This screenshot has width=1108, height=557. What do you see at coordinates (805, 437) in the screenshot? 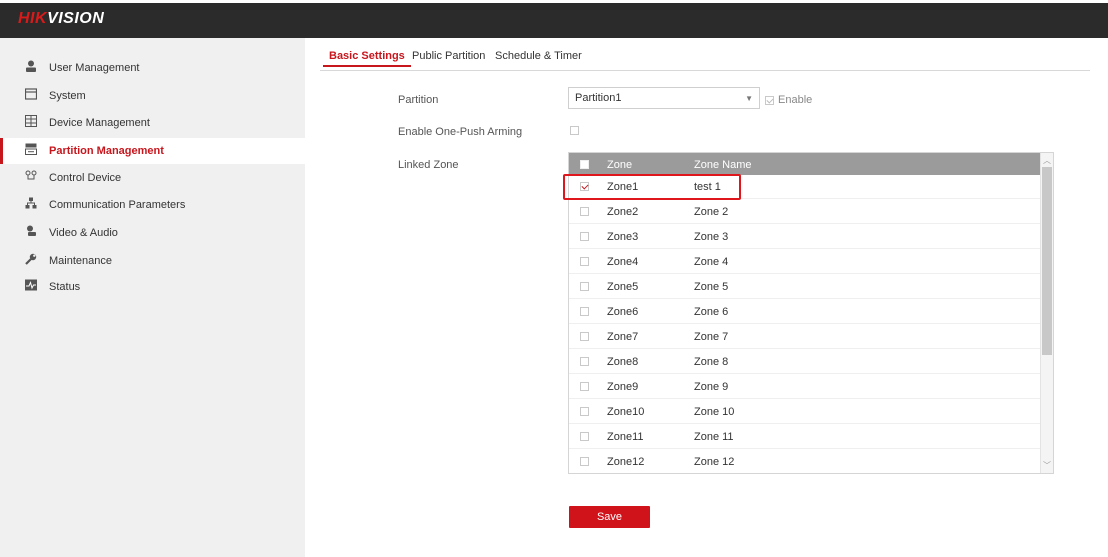
I see `table-row: Zone11 Zone 11` at bounding box center [805, 437].